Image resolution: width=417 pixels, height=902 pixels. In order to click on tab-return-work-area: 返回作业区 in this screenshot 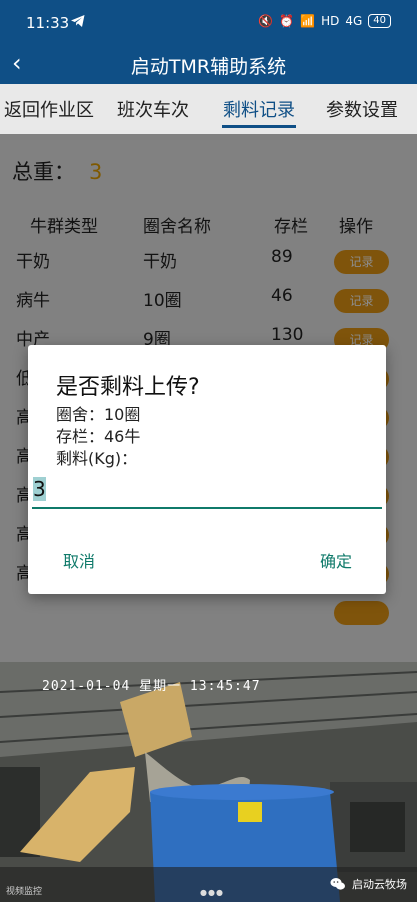, I will do `click(49, 109)`.